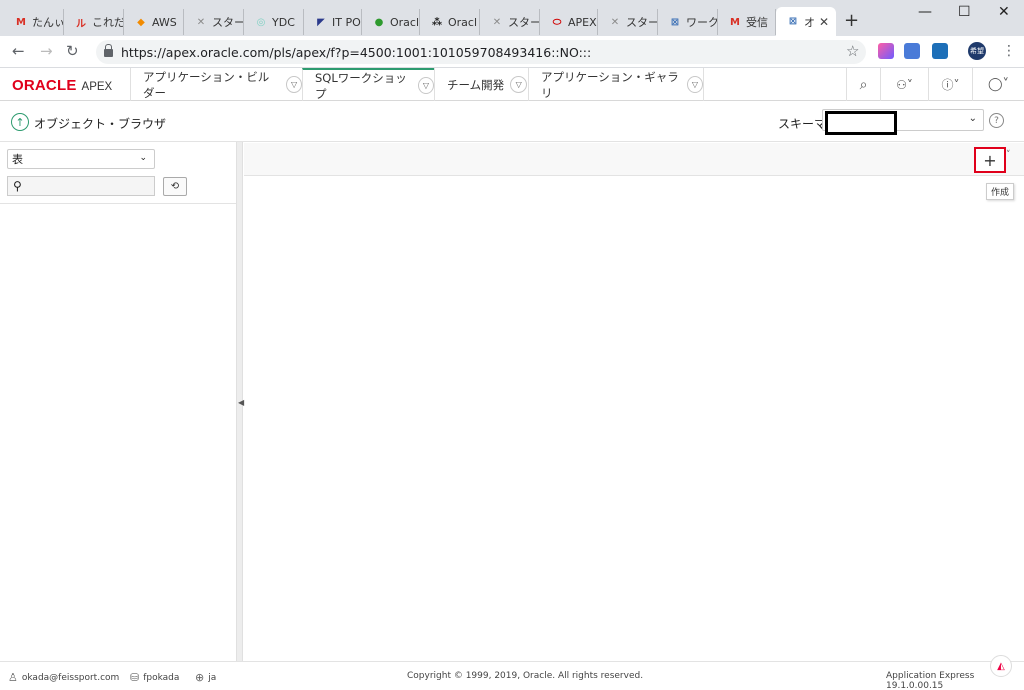  Describe the element at coordinates (616, 84) in the screenshot. I see `nav-app-gallery: アプリケーション・ギャラリ ▽` at that location.